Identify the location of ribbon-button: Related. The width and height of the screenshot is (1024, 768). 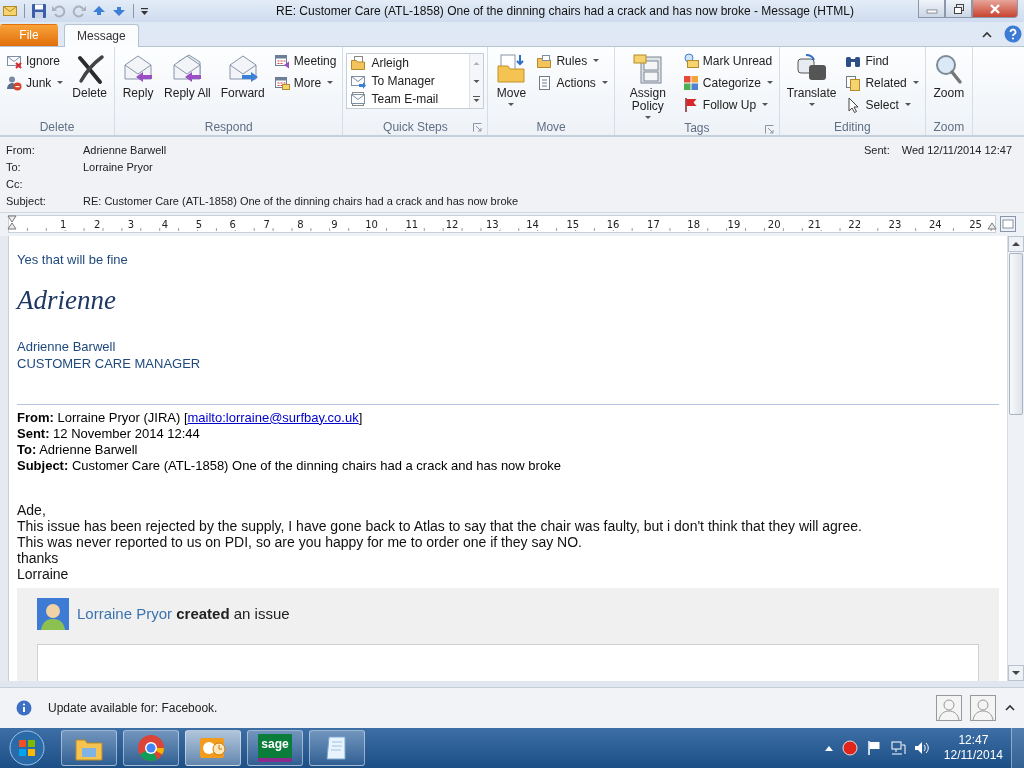
(882, 82).